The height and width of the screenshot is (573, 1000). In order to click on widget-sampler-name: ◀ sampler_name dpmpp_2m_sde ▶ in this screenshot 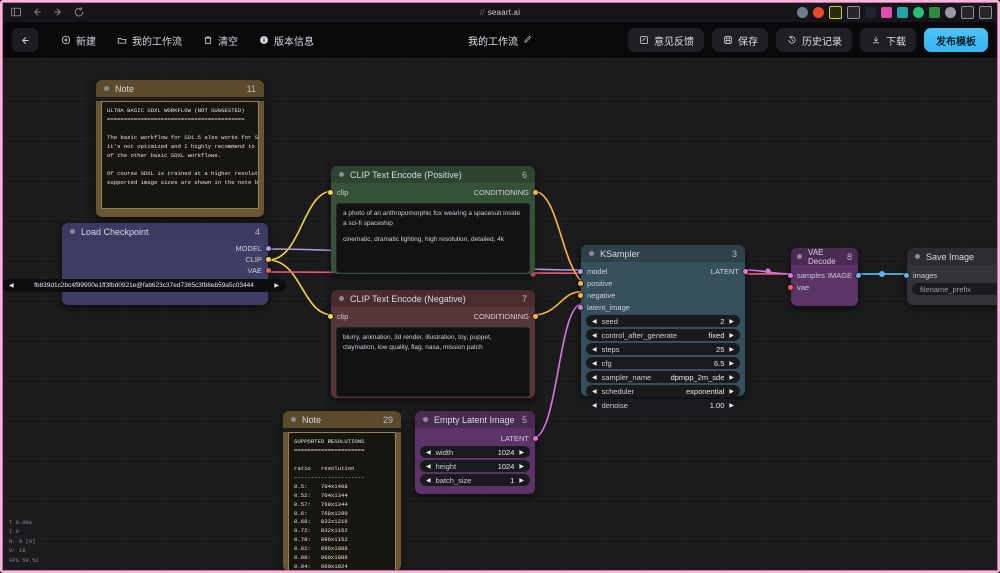, I will do `click(663, 377)`.